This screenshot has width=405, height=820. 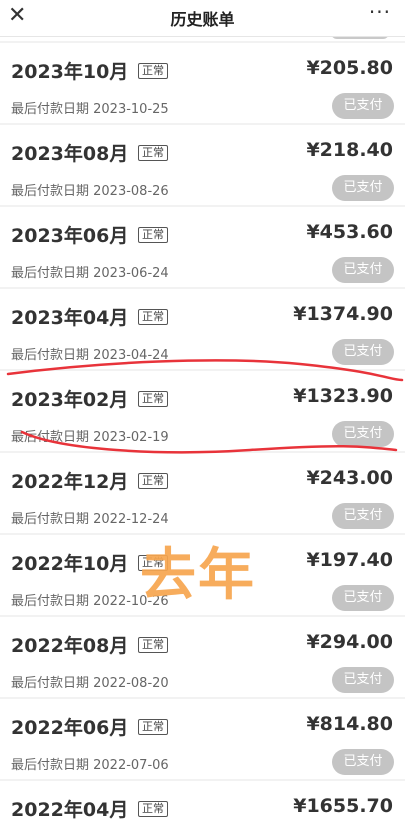 I want to click on bill-month: 2023年08月, so click(x=70, y=154).